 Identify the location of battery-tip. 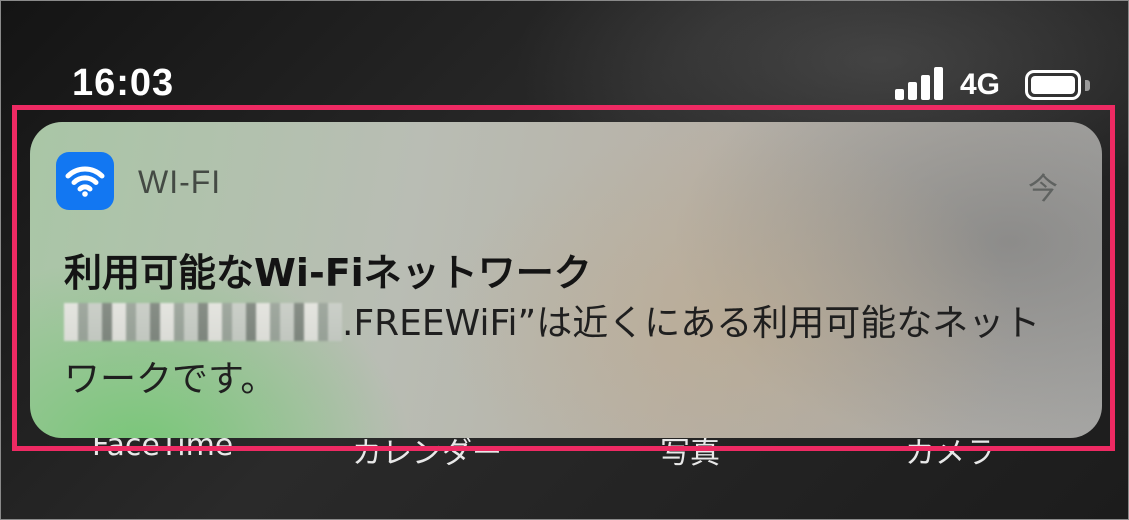
(1087, 85).